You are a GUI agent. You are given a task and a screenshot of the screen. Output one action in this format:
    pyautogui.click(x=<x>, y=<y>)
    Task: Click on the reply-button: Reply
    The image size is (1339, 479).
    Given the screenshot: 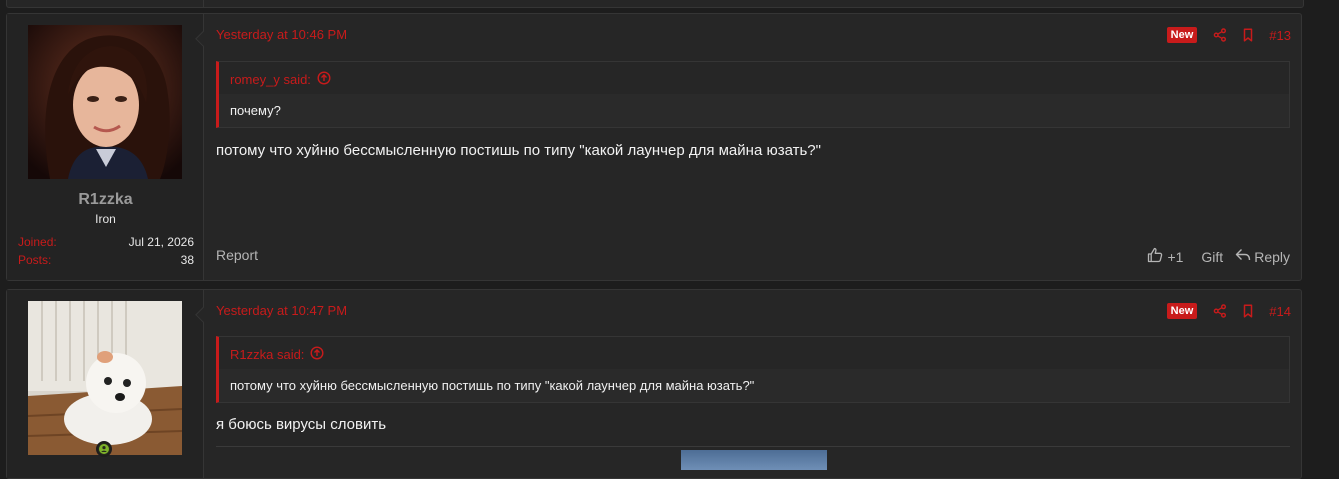 What is the action you would take?
    pyautogui.click(x=1262, y=256)
    